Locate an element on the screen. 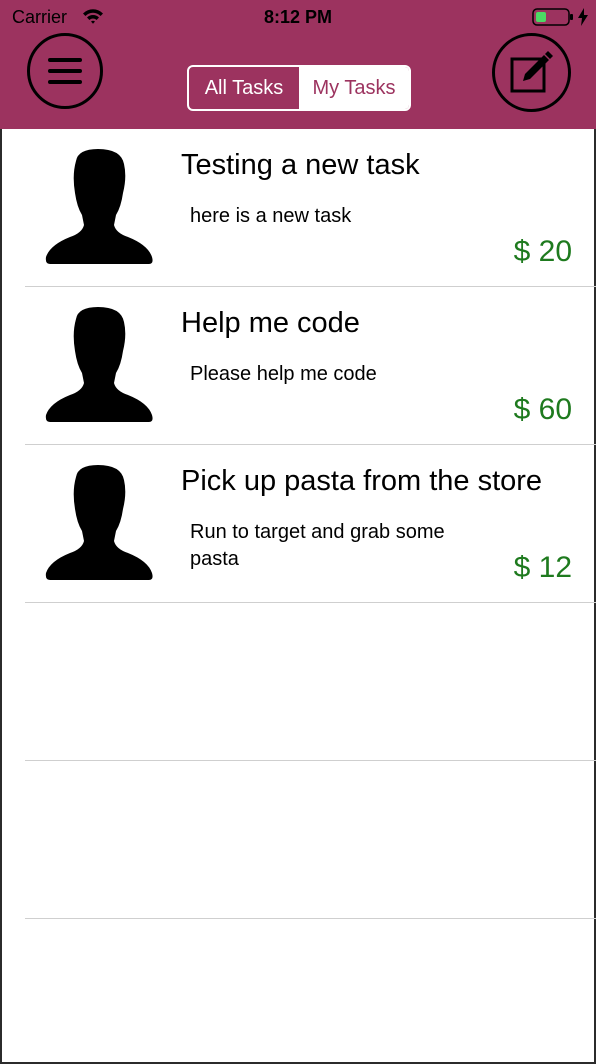  task-price: $ 20 is located at coordinates (542, 251).